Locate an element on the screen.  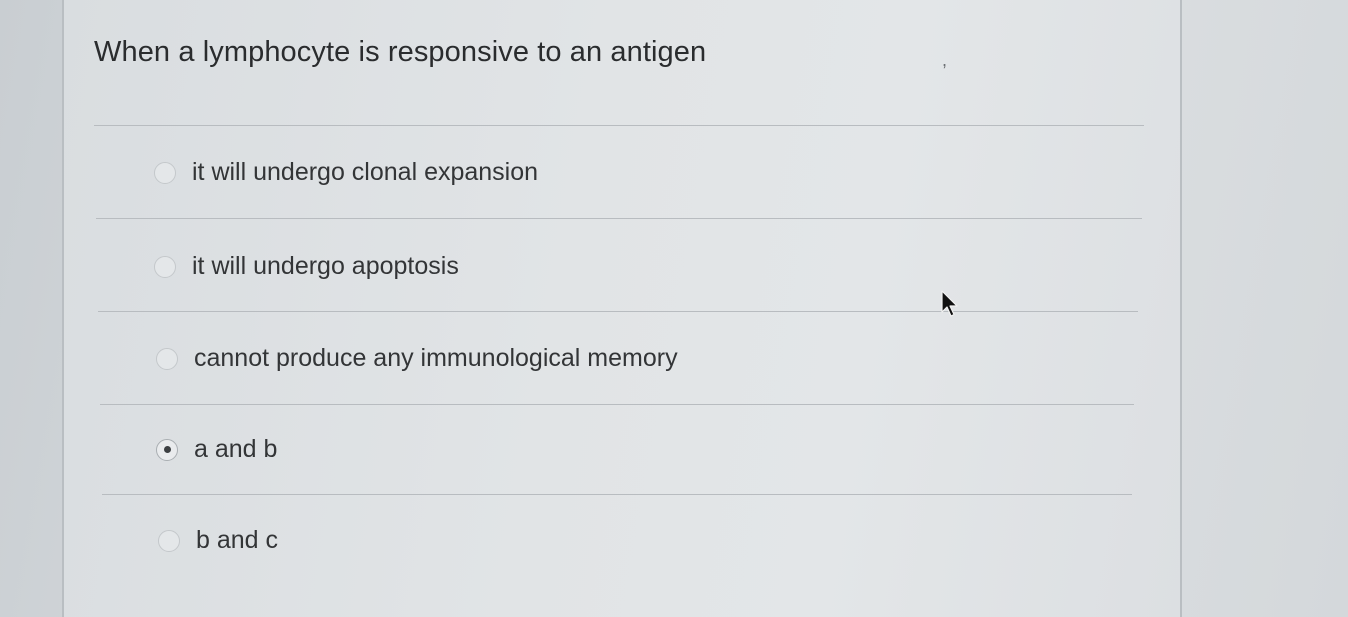
answer-option-5: b and c is located at coordinates (218, 540).